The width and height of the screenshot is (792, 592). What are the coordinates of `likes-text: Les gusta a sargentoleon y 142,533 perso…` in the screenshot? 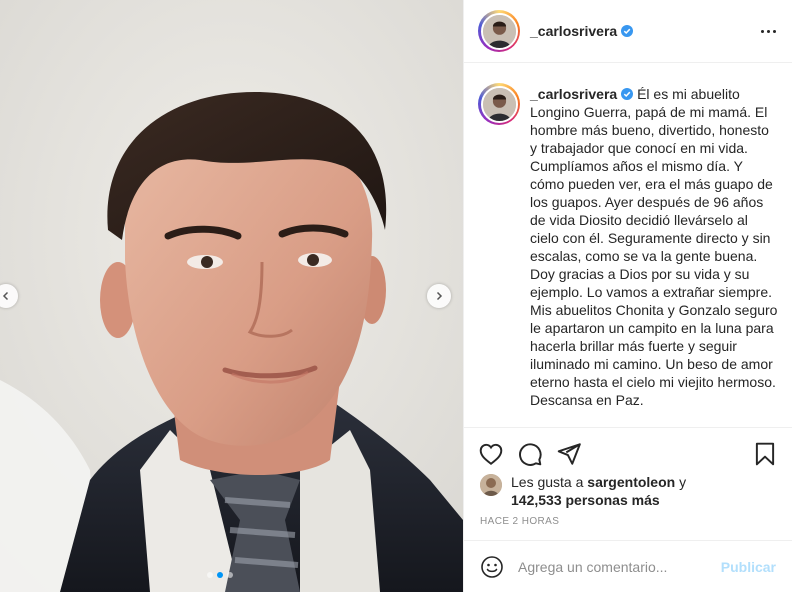 It's located at (598, 491).